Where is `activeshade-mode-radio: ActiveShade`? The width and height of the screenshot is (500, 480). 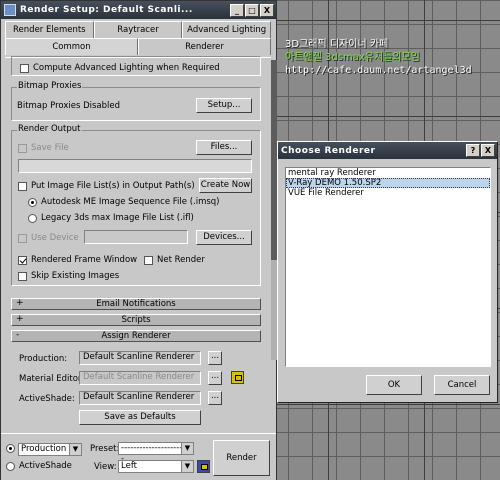
activeshade-mode-radio: ActiveShade is located at coordinates (39, 466).